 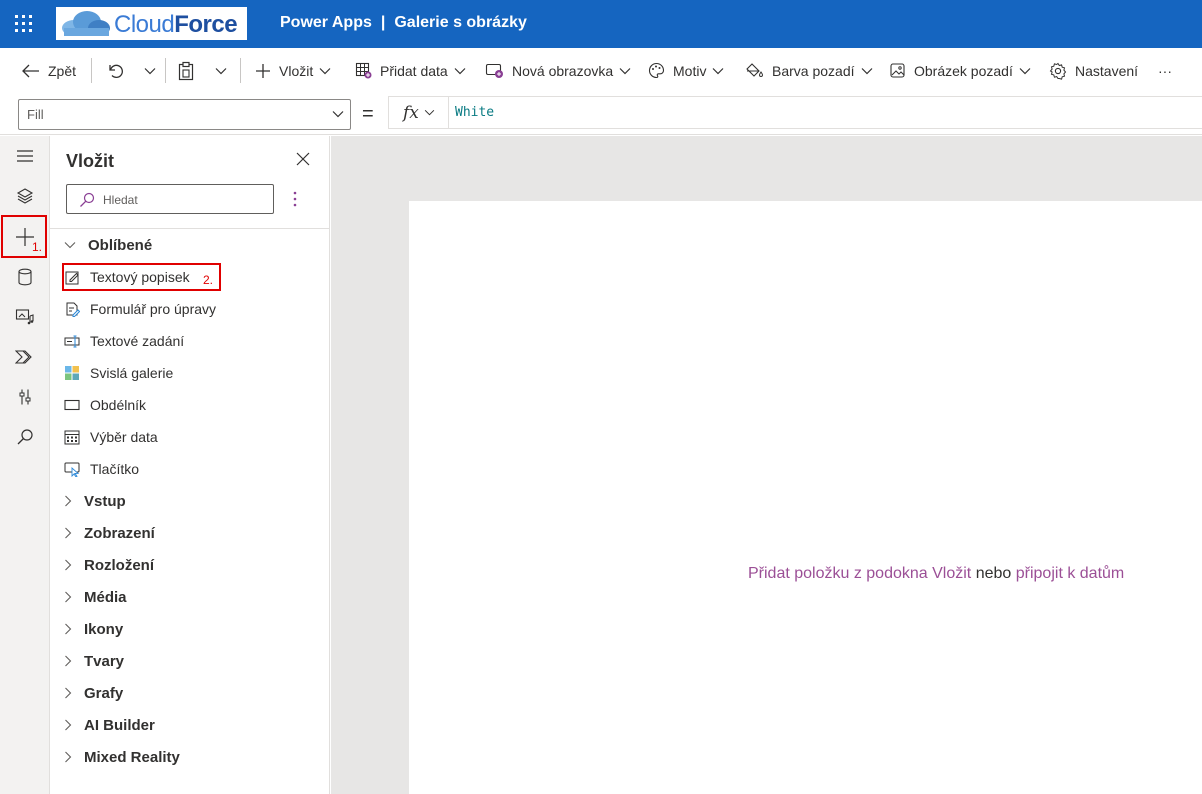 I want to click on property-dropdown: Fill, so click(x=184, y=114).